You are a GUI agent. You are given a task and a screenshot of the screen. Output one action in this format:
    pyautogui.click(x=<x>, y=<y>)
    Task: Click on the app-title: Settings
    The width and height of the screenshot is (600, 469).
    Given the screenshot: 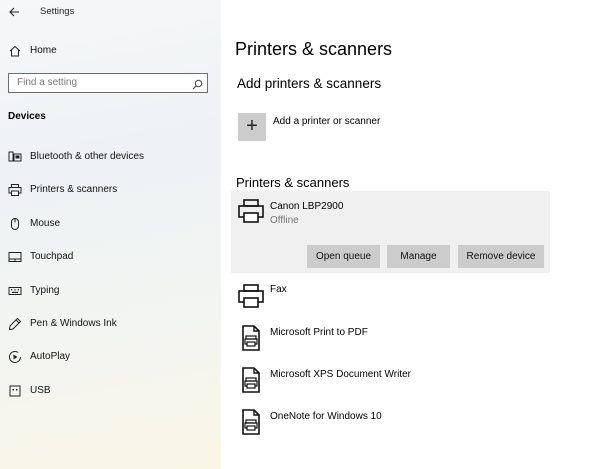 What is the action you would take?
    pyautogui.click(x=57, y=11)
    